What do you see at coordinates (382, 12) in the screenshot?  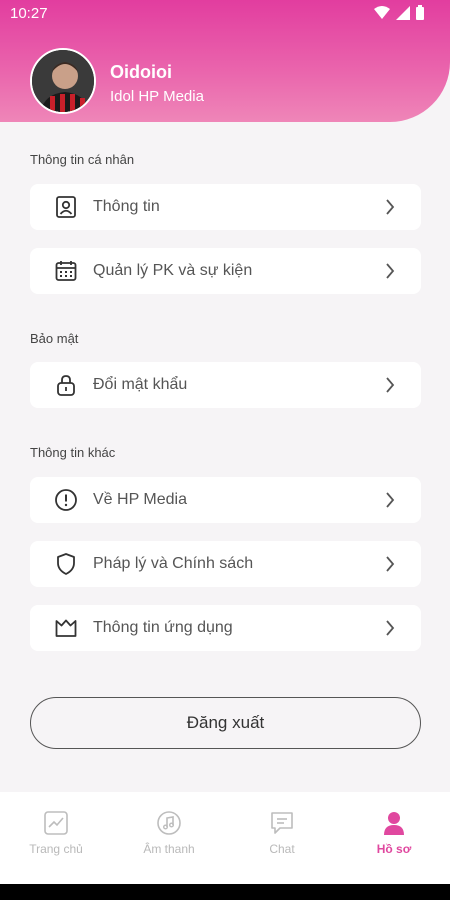 I see `wifi-icon` at bounding box center [382, 12].